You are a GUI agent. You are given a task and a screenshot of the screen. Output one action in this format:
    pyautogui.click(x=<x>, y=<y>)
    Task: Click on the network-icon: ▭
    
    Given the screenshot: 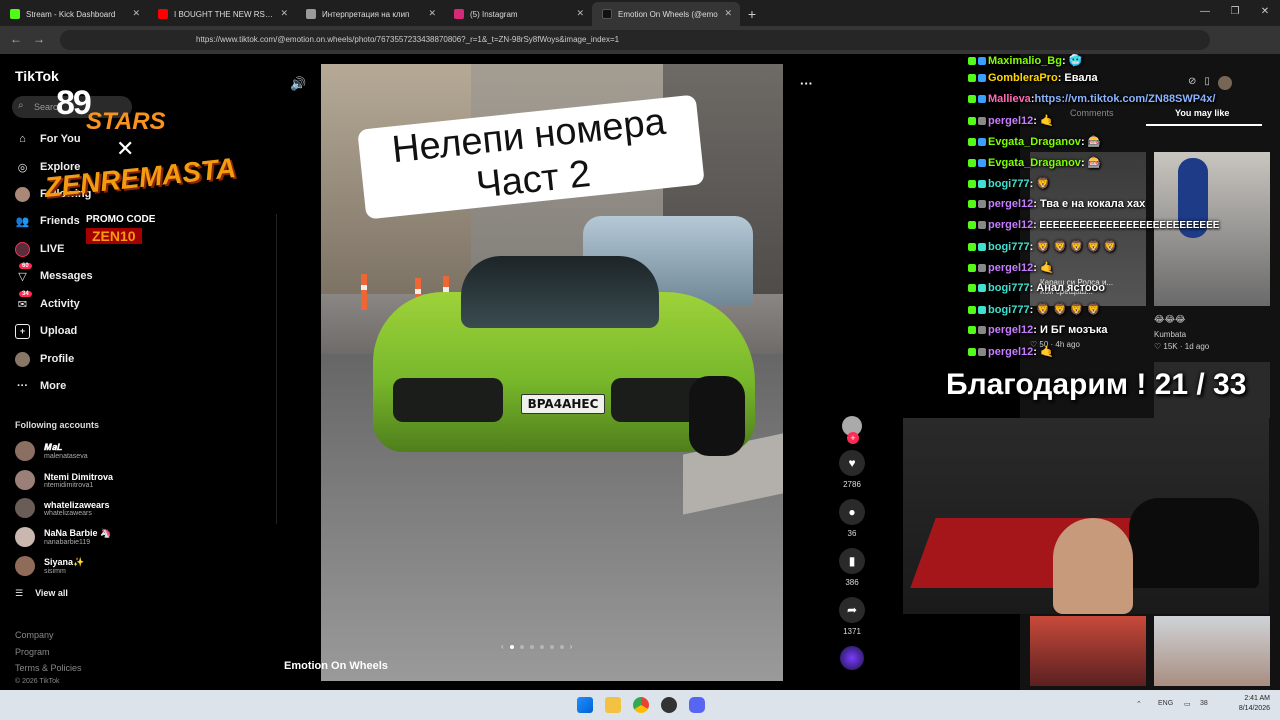 What is the action you would take?
    pyautogui.click(x=1187, y=704)
    